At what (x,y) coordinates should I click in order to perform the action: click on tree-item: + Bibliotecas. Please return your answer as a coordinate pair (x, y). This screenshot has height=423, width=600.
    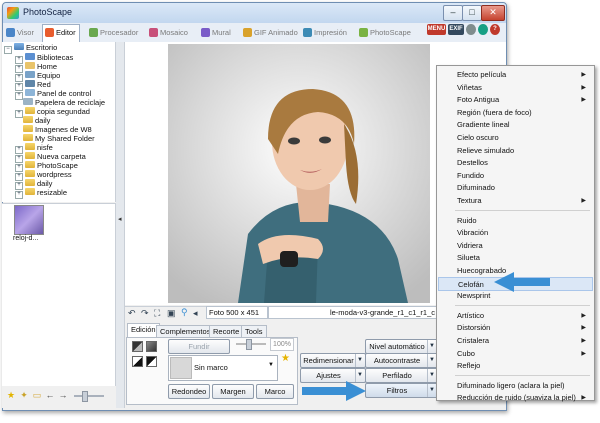
    Looking at the image, I should click on (44, 58).